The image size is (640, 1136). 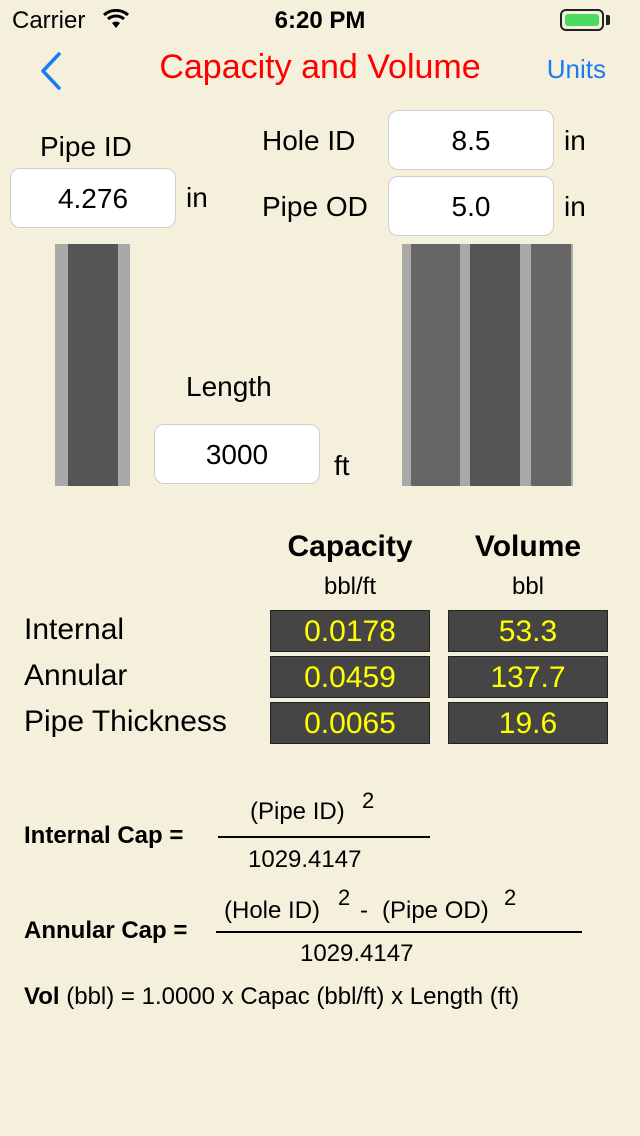 What do you see at coordinates (435, 910) in the screenshot?
I see `annular-cap-numerator-pipe: (Pipe OD)` at bounding box center [435, 910].